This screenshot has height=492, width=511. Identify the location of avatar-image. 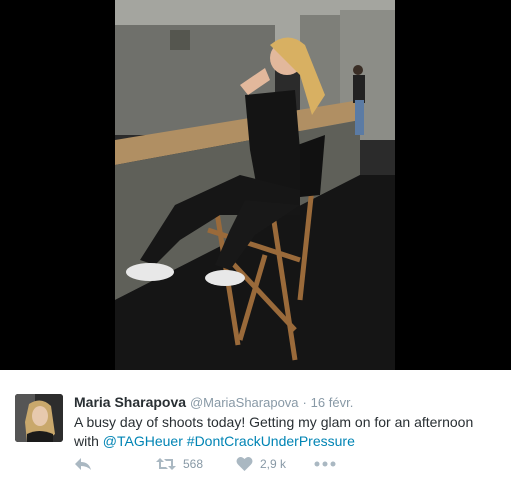
(39, 418).